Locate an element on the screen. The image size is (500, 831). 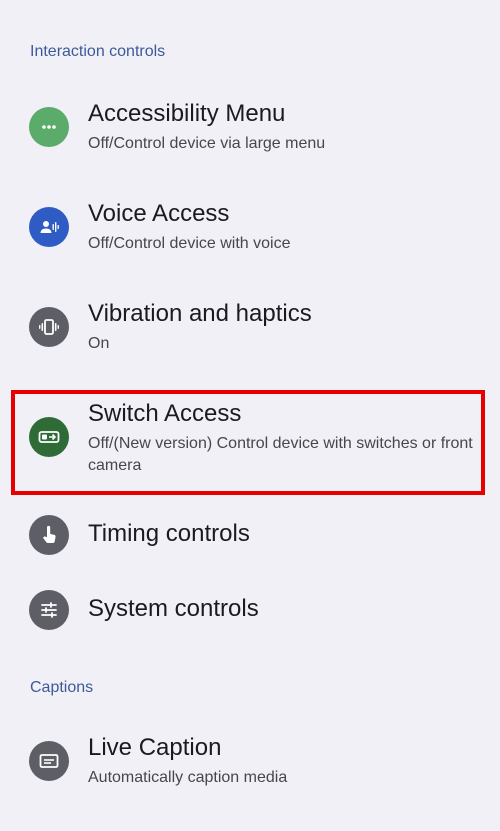
accessibility-menu-title: Accessibility Menu is located at coordinates (187, 113).